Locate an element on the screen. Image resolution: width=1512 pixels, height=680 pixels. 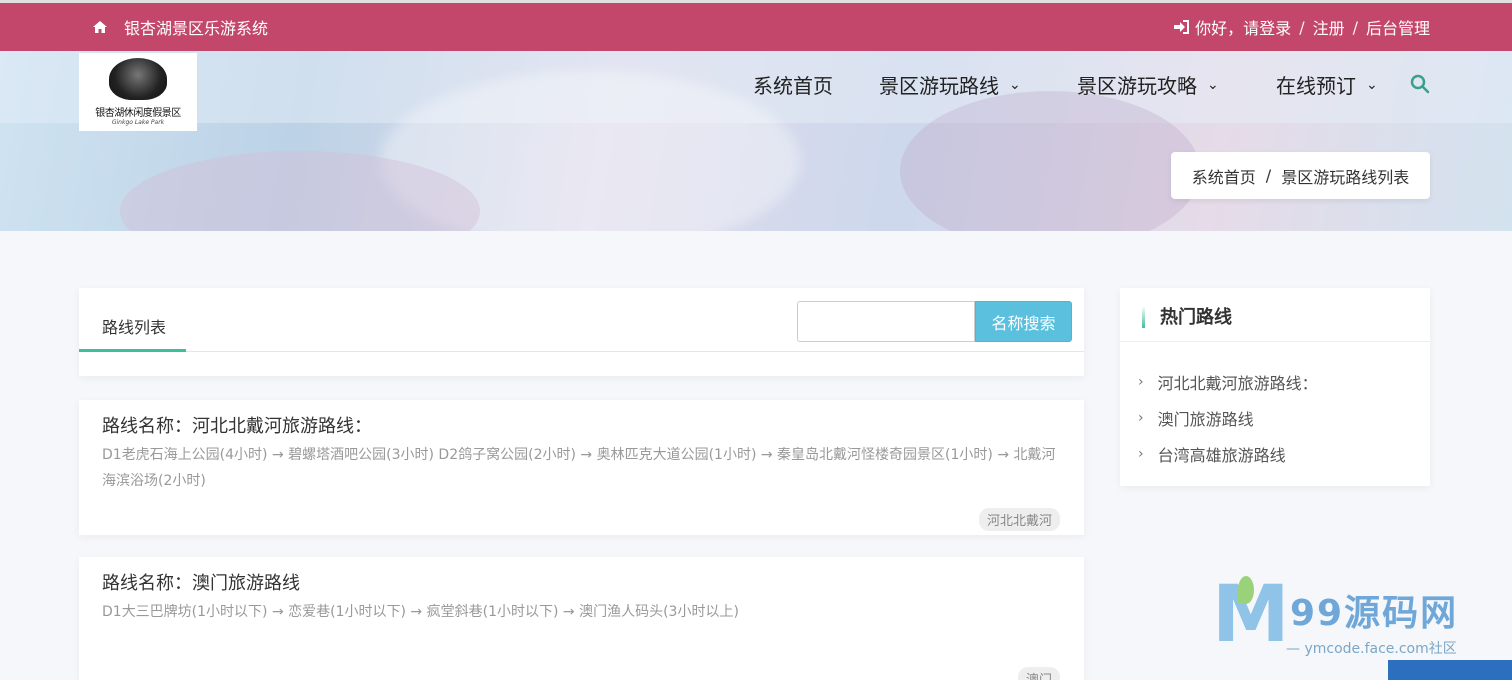
route-name: 路线名称：河北北戴河旅游路线： is located at coordinates (237, 425).